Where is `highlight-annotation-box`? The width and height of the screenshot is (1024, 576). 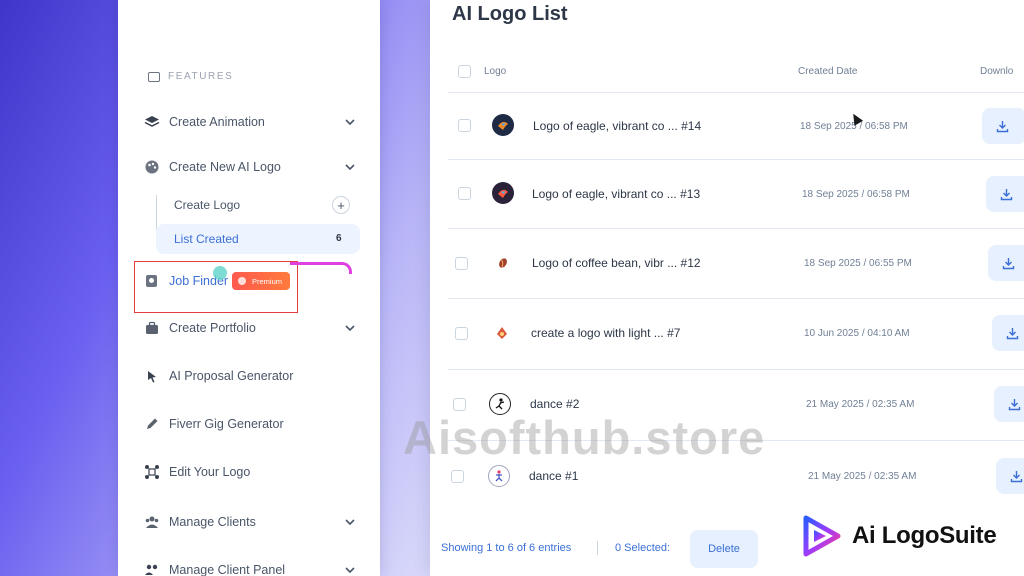 highlight-annotation-box is located at coordinates (216, 287).